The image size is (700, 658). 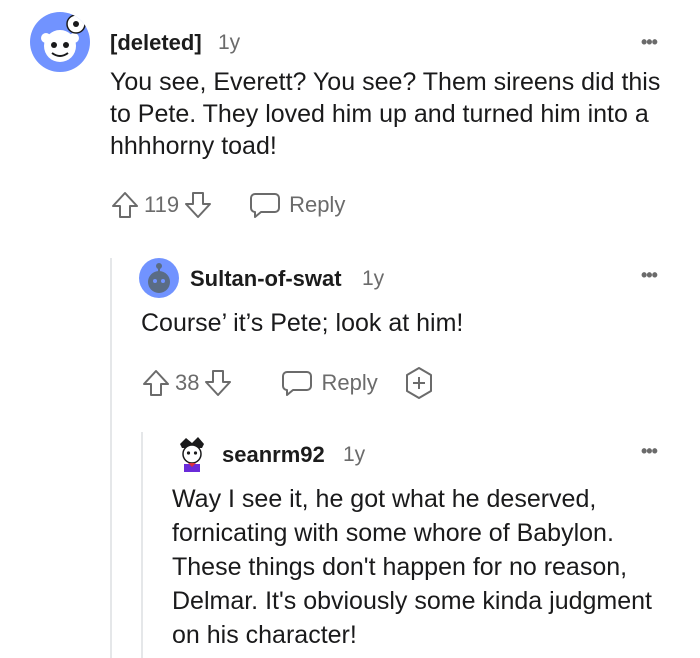 I want to click on comment-body: Course’ it’s Pete; look at him!, so click(x=302, y=323).